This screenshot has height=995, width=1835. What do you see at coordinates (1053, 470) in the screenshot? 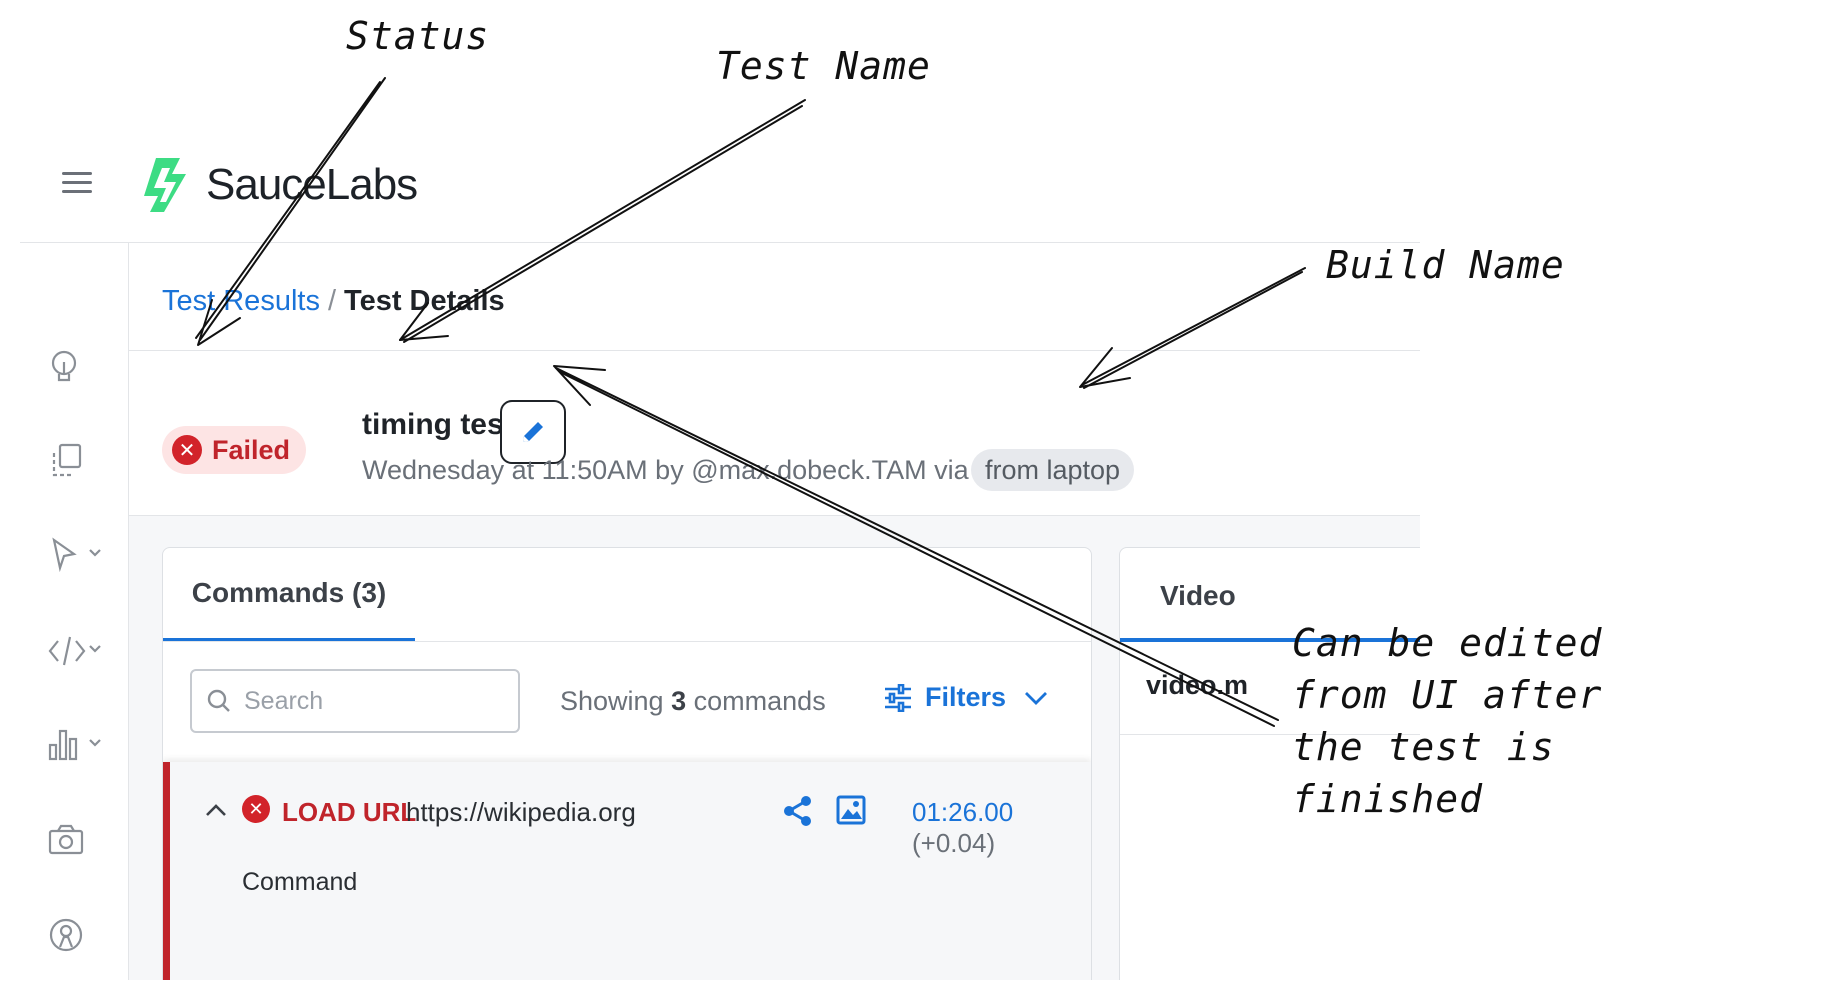
I see `build-name-pill: from laptop` at bounding box center [1053, 470].